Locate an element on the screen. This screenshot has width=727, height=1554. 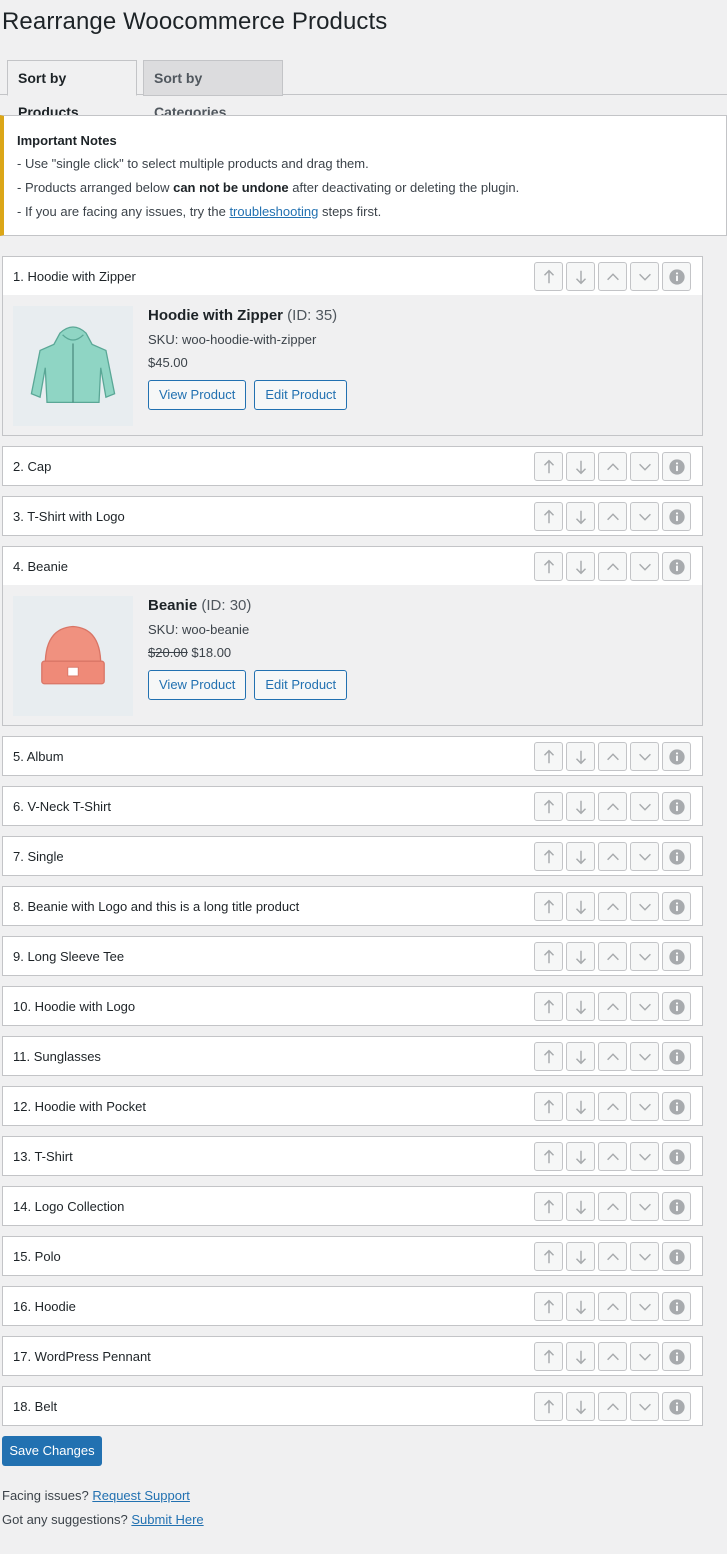
submit-here-link: Submit Here is located at coordinates (167, 1519).